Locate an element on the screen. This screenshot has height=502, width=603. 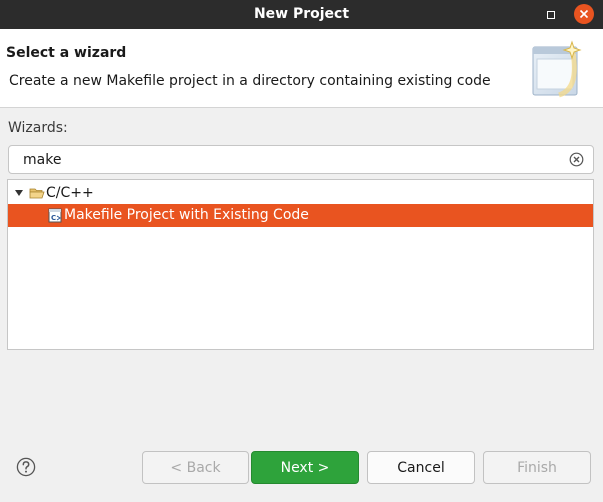
title-bar: New Project is located at coordinates (301, 14).